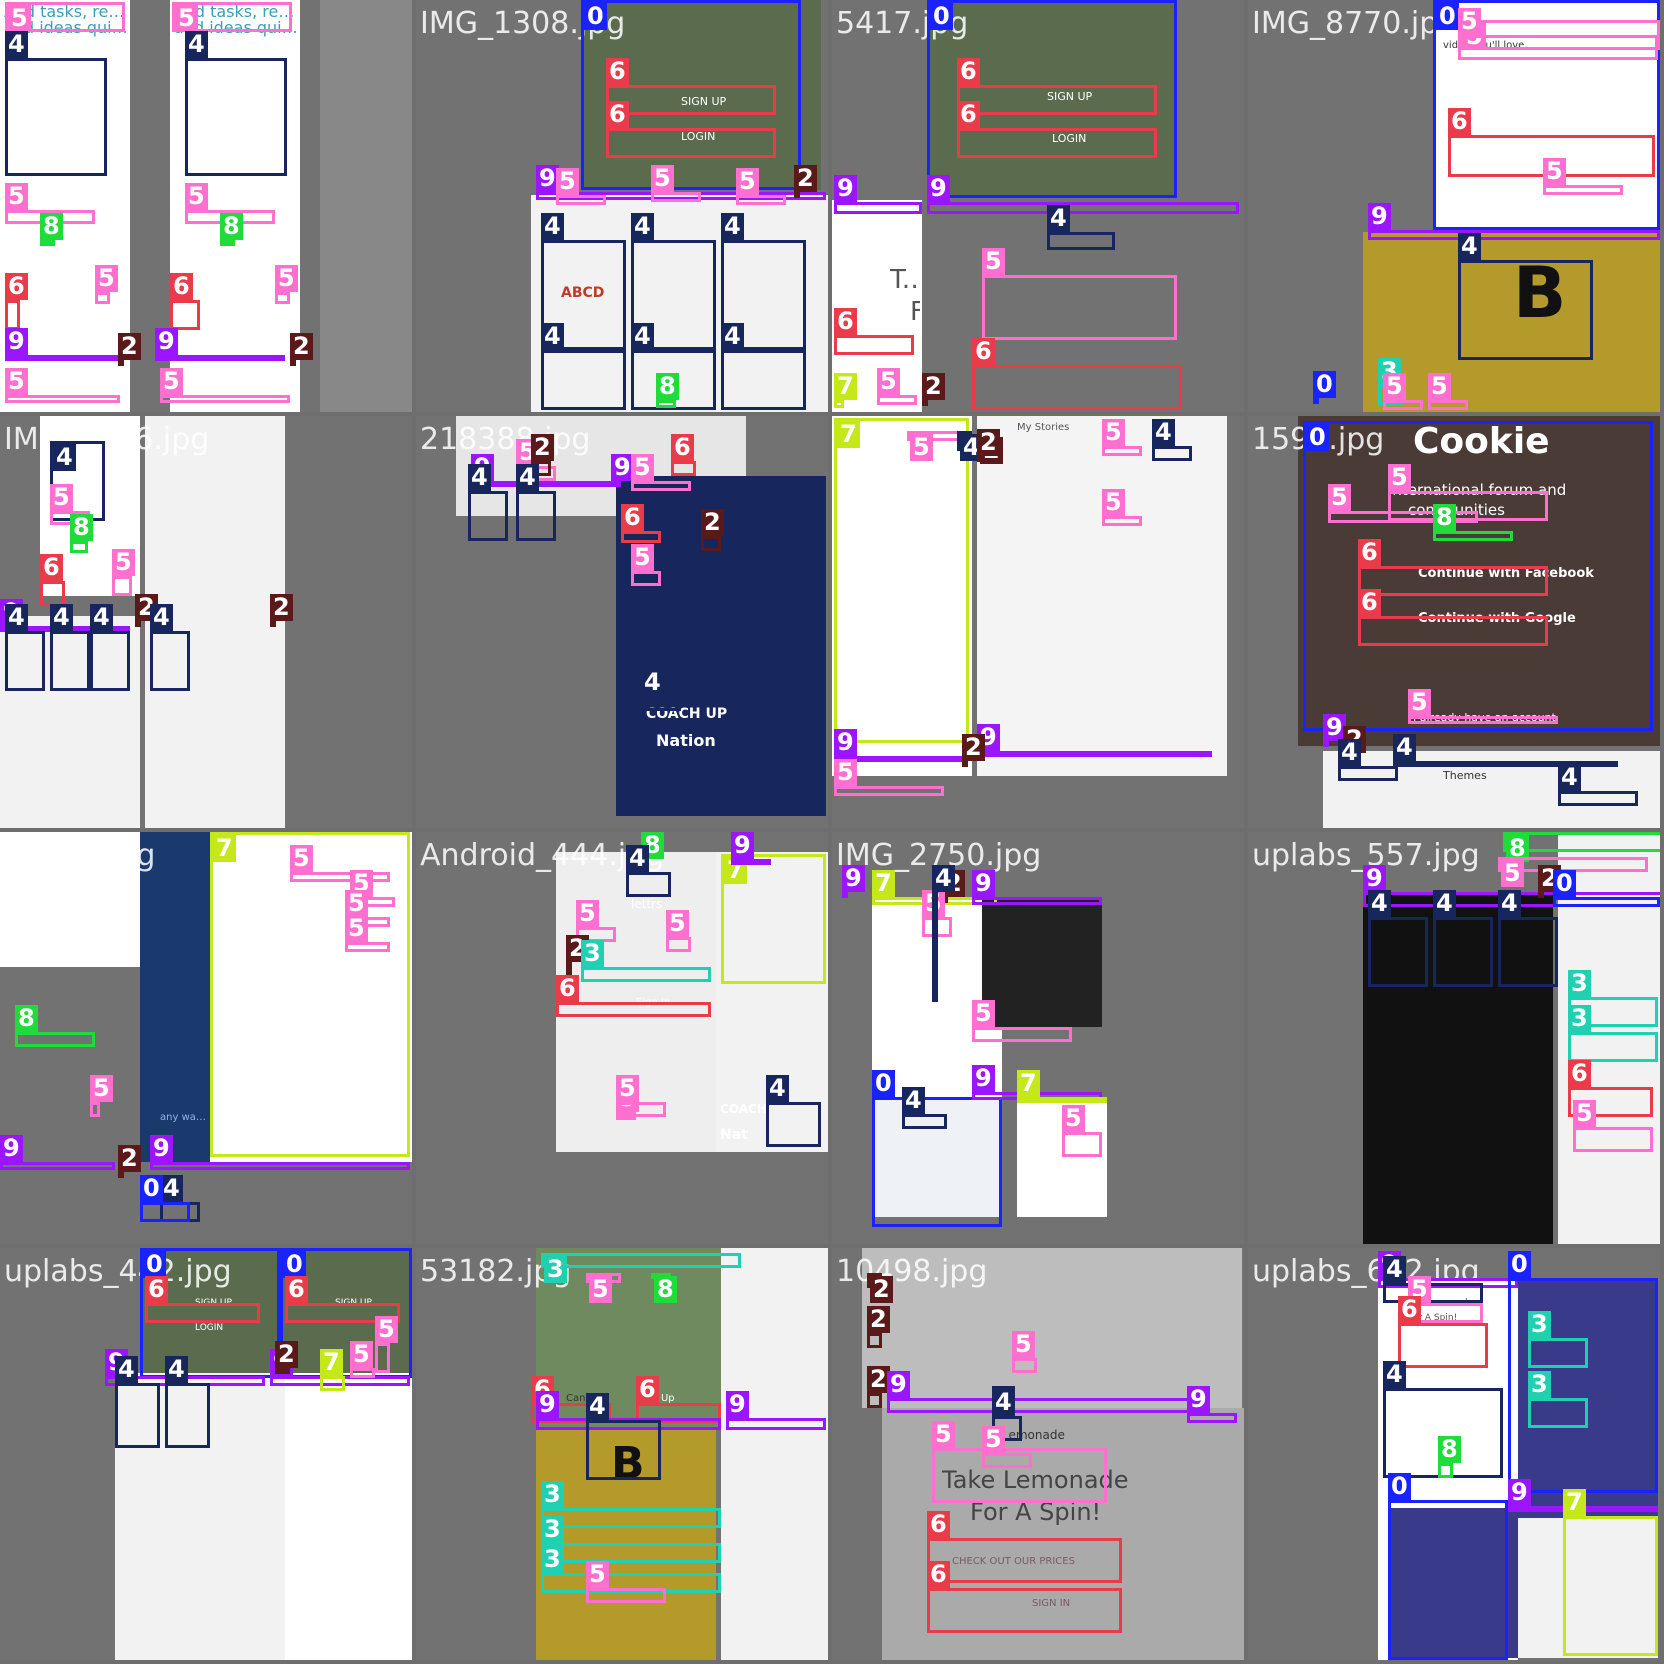 This screenshot has width=1664, height=1664. Describe the element at coordinates (1519, 1264) in the screenshot. I see `annotation-label: 0` at that location.